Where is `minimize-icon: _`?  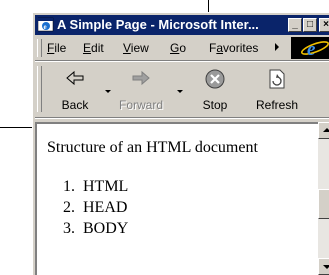
minimize-icon: _ is located at coordinates (295, 24).